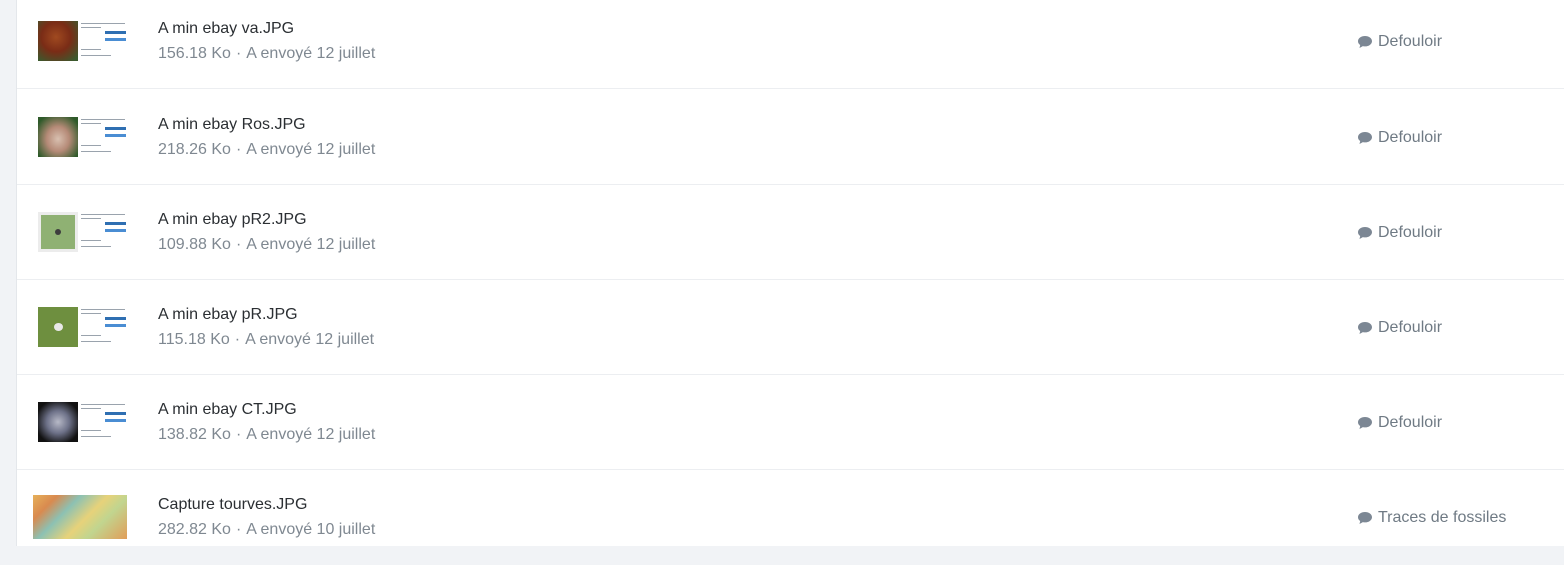 This screenshot has height=565, width=1564. Describe the element at coordinates (194, 529) in the screenshot. I see `file-size: 282.82 Ko` at that location.